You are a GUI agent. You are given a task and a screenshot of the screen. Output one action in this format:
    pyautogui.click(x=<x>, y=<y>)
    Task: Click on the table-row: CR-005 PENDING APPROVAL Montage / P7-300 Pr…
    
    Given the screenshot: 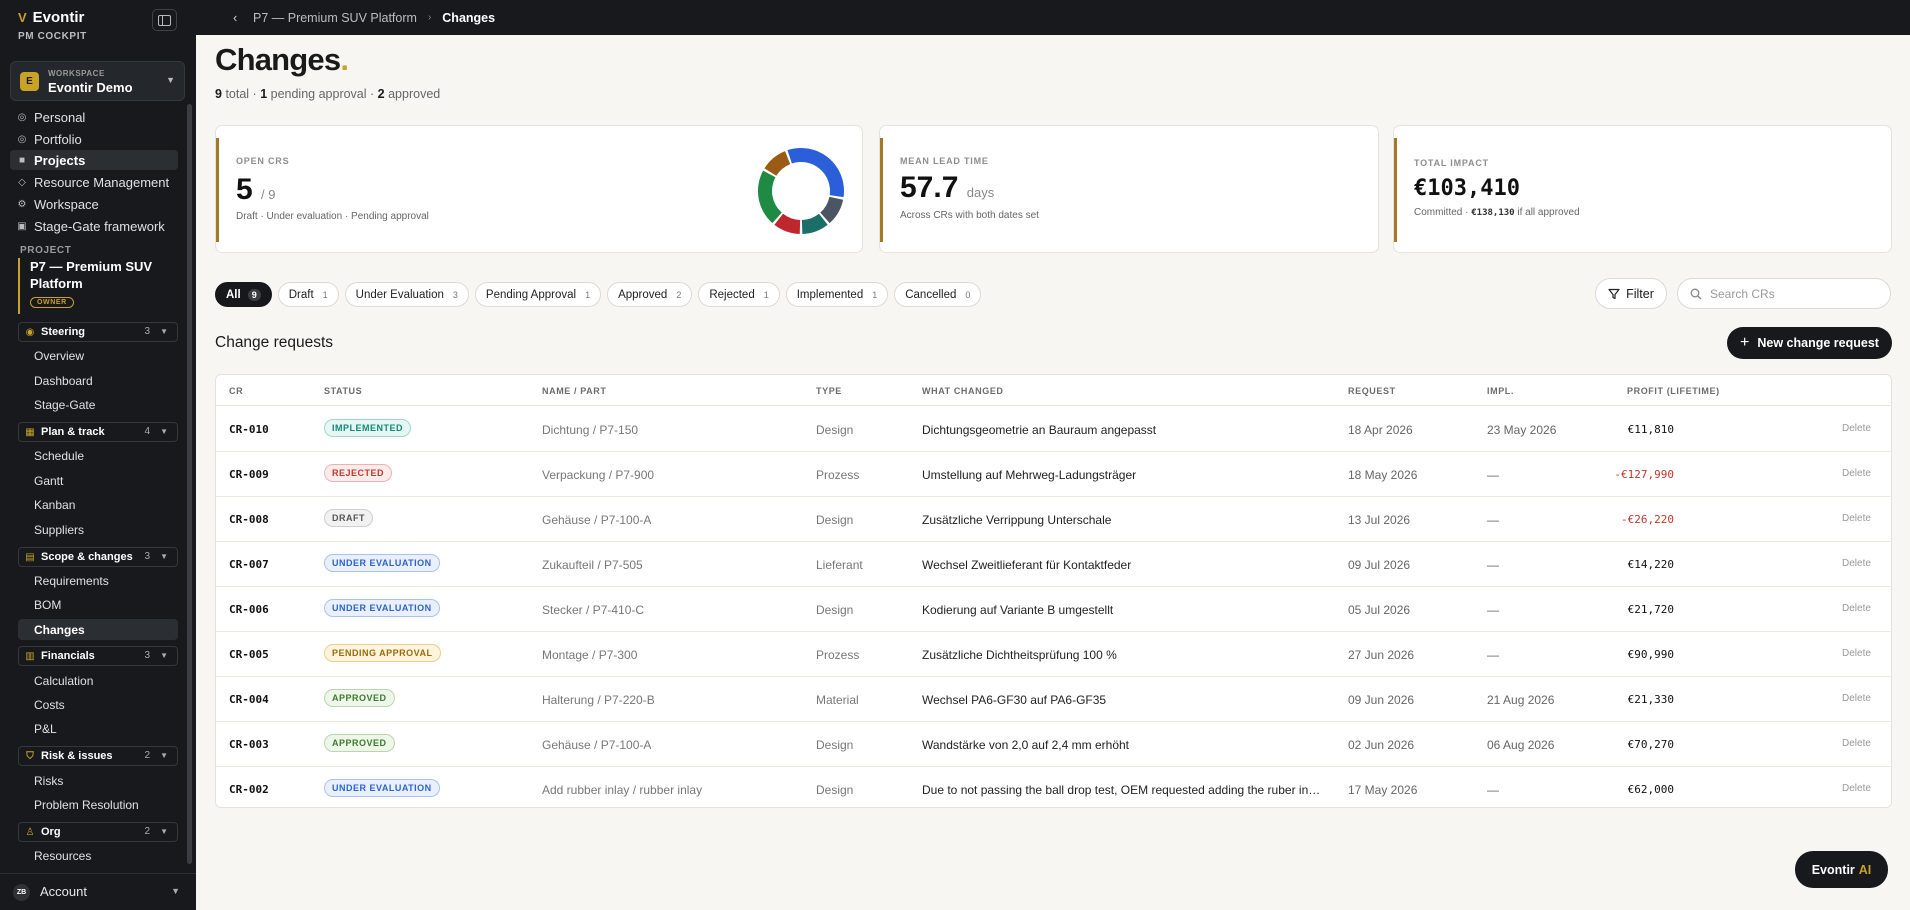 What is the action you would take?
    pyautogui.click(x=1053, y=654)
    